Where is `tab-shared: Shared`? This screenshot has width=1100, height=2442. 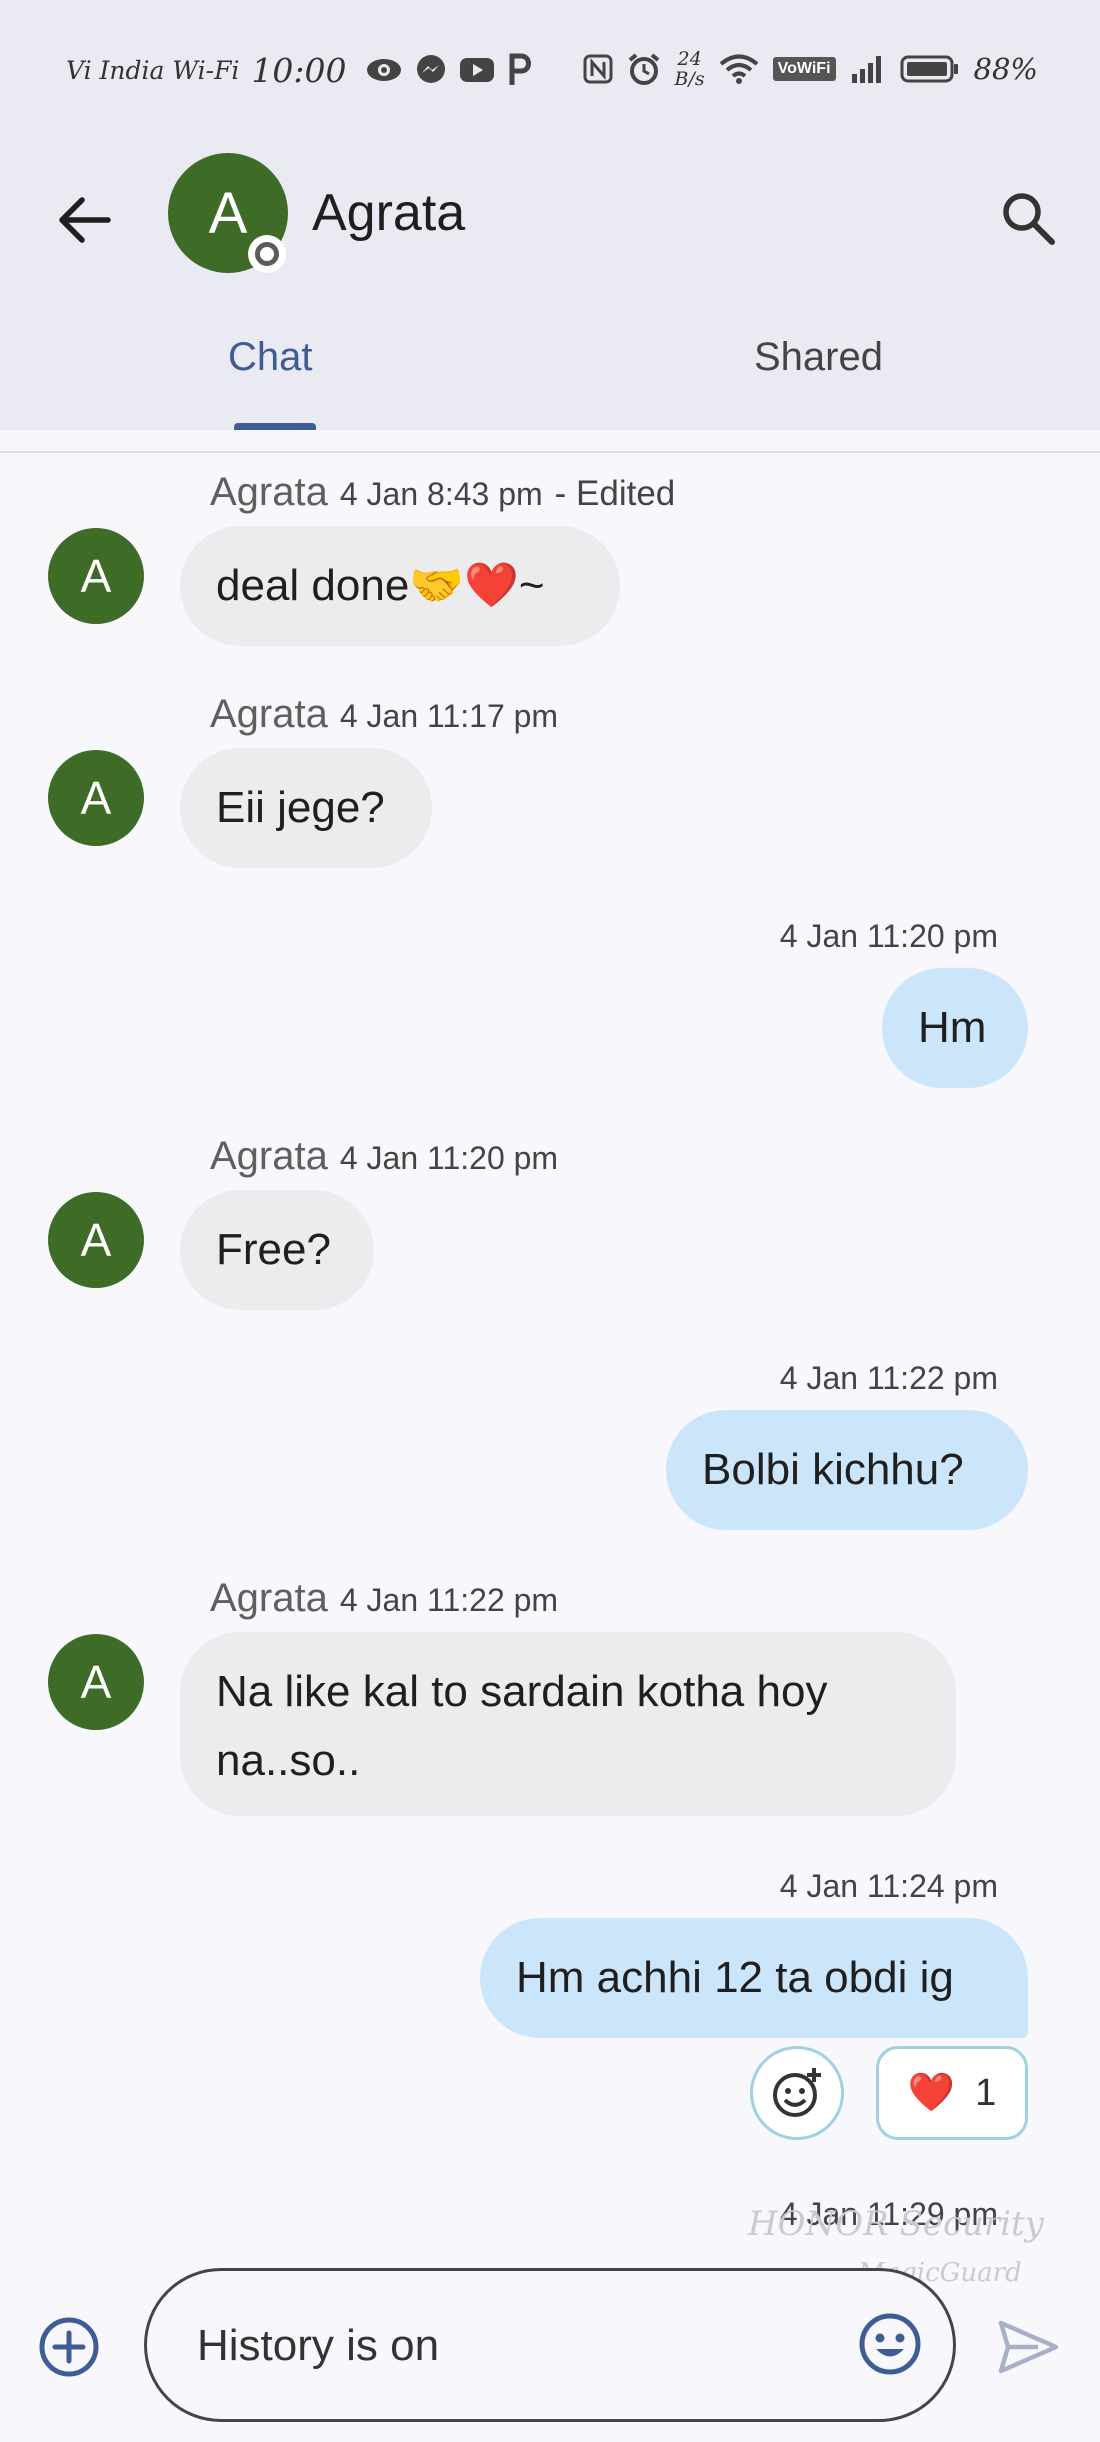
tab-shared: Shared is located at coordinates (818, 357).